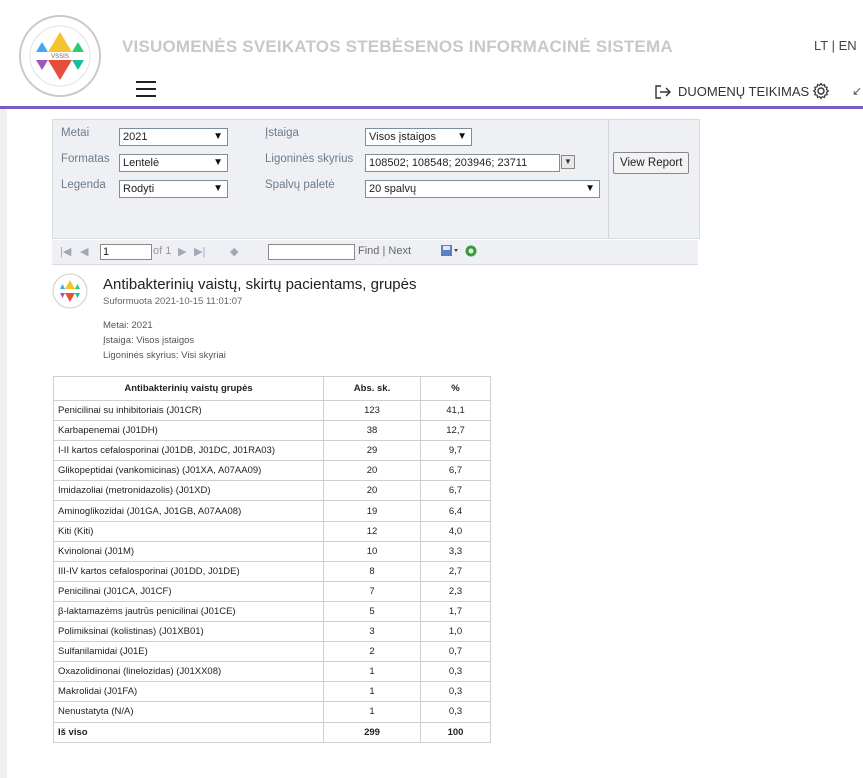 The width and height of the screenshot is (863, 778). I want to click on report-meta-department: Ligoninės skyrius: Visi skyriai, so click(164, 355).